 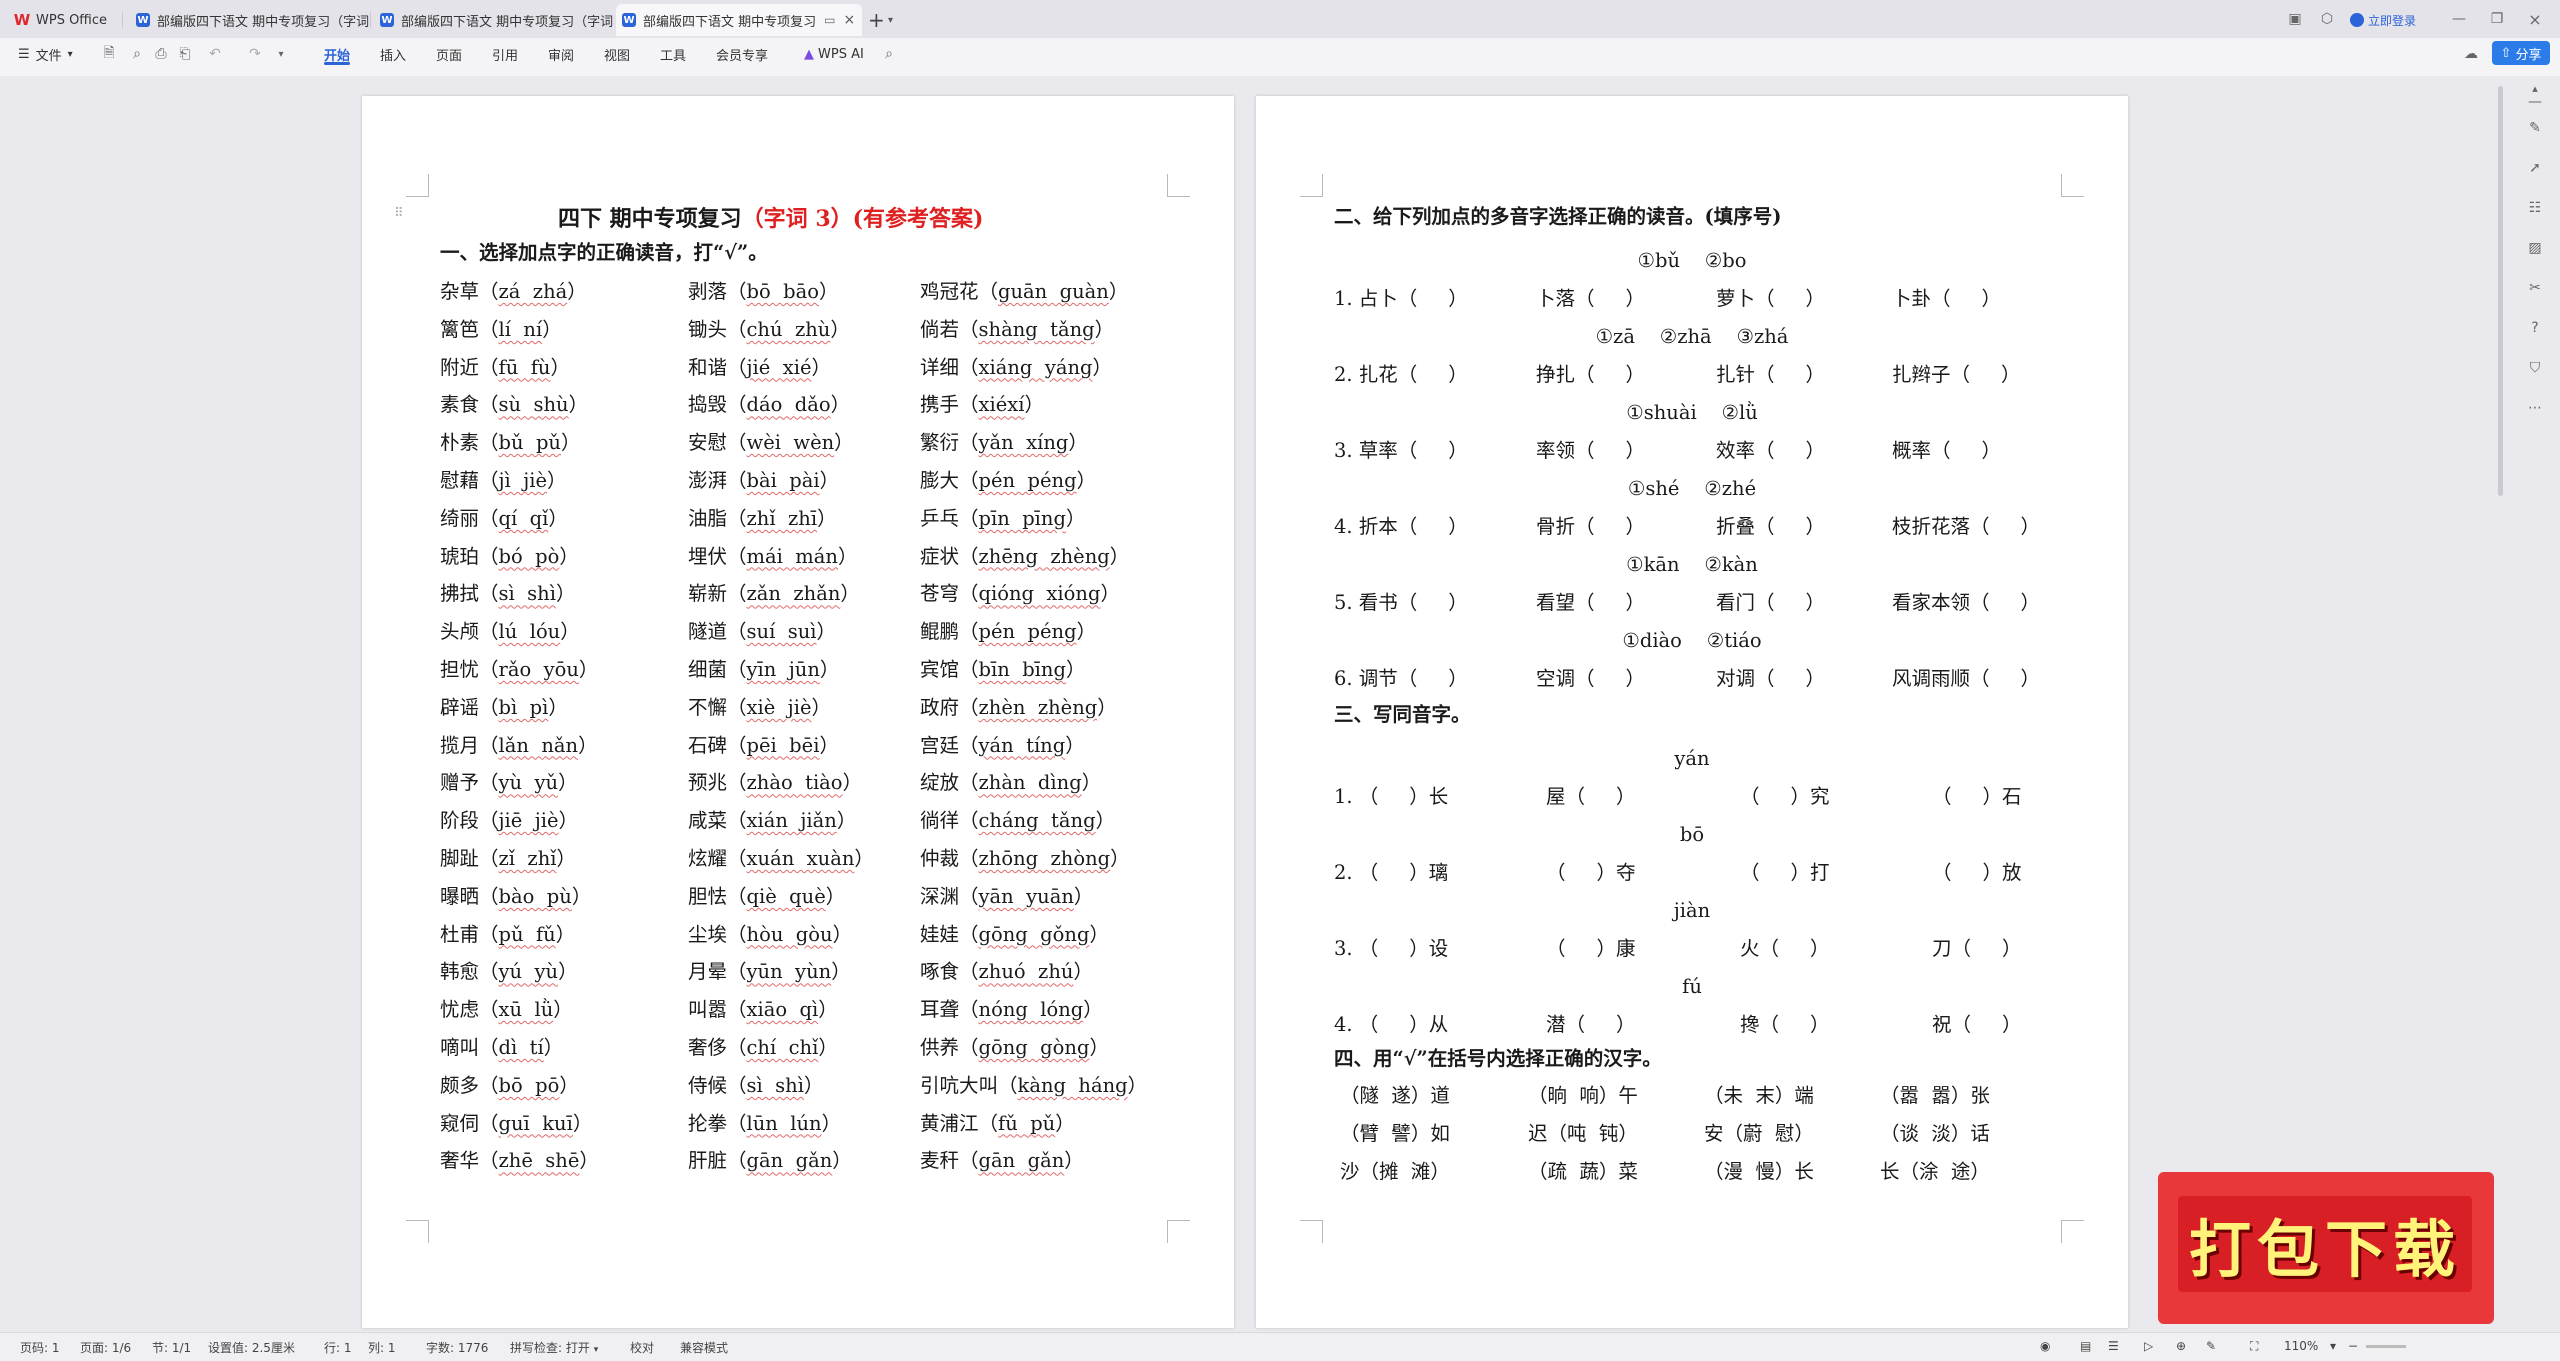 I want to click on close-icon: ×, so click(x=2535, y=19).